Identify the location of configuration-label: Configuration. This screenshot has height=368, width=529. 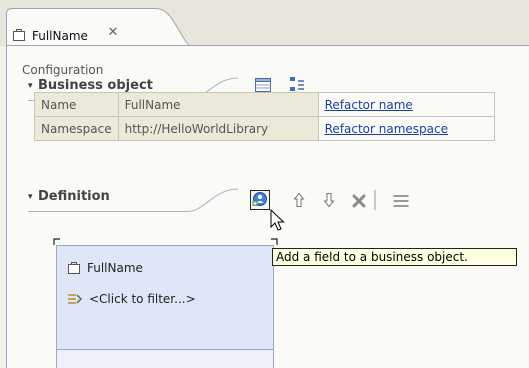
(63, 70).